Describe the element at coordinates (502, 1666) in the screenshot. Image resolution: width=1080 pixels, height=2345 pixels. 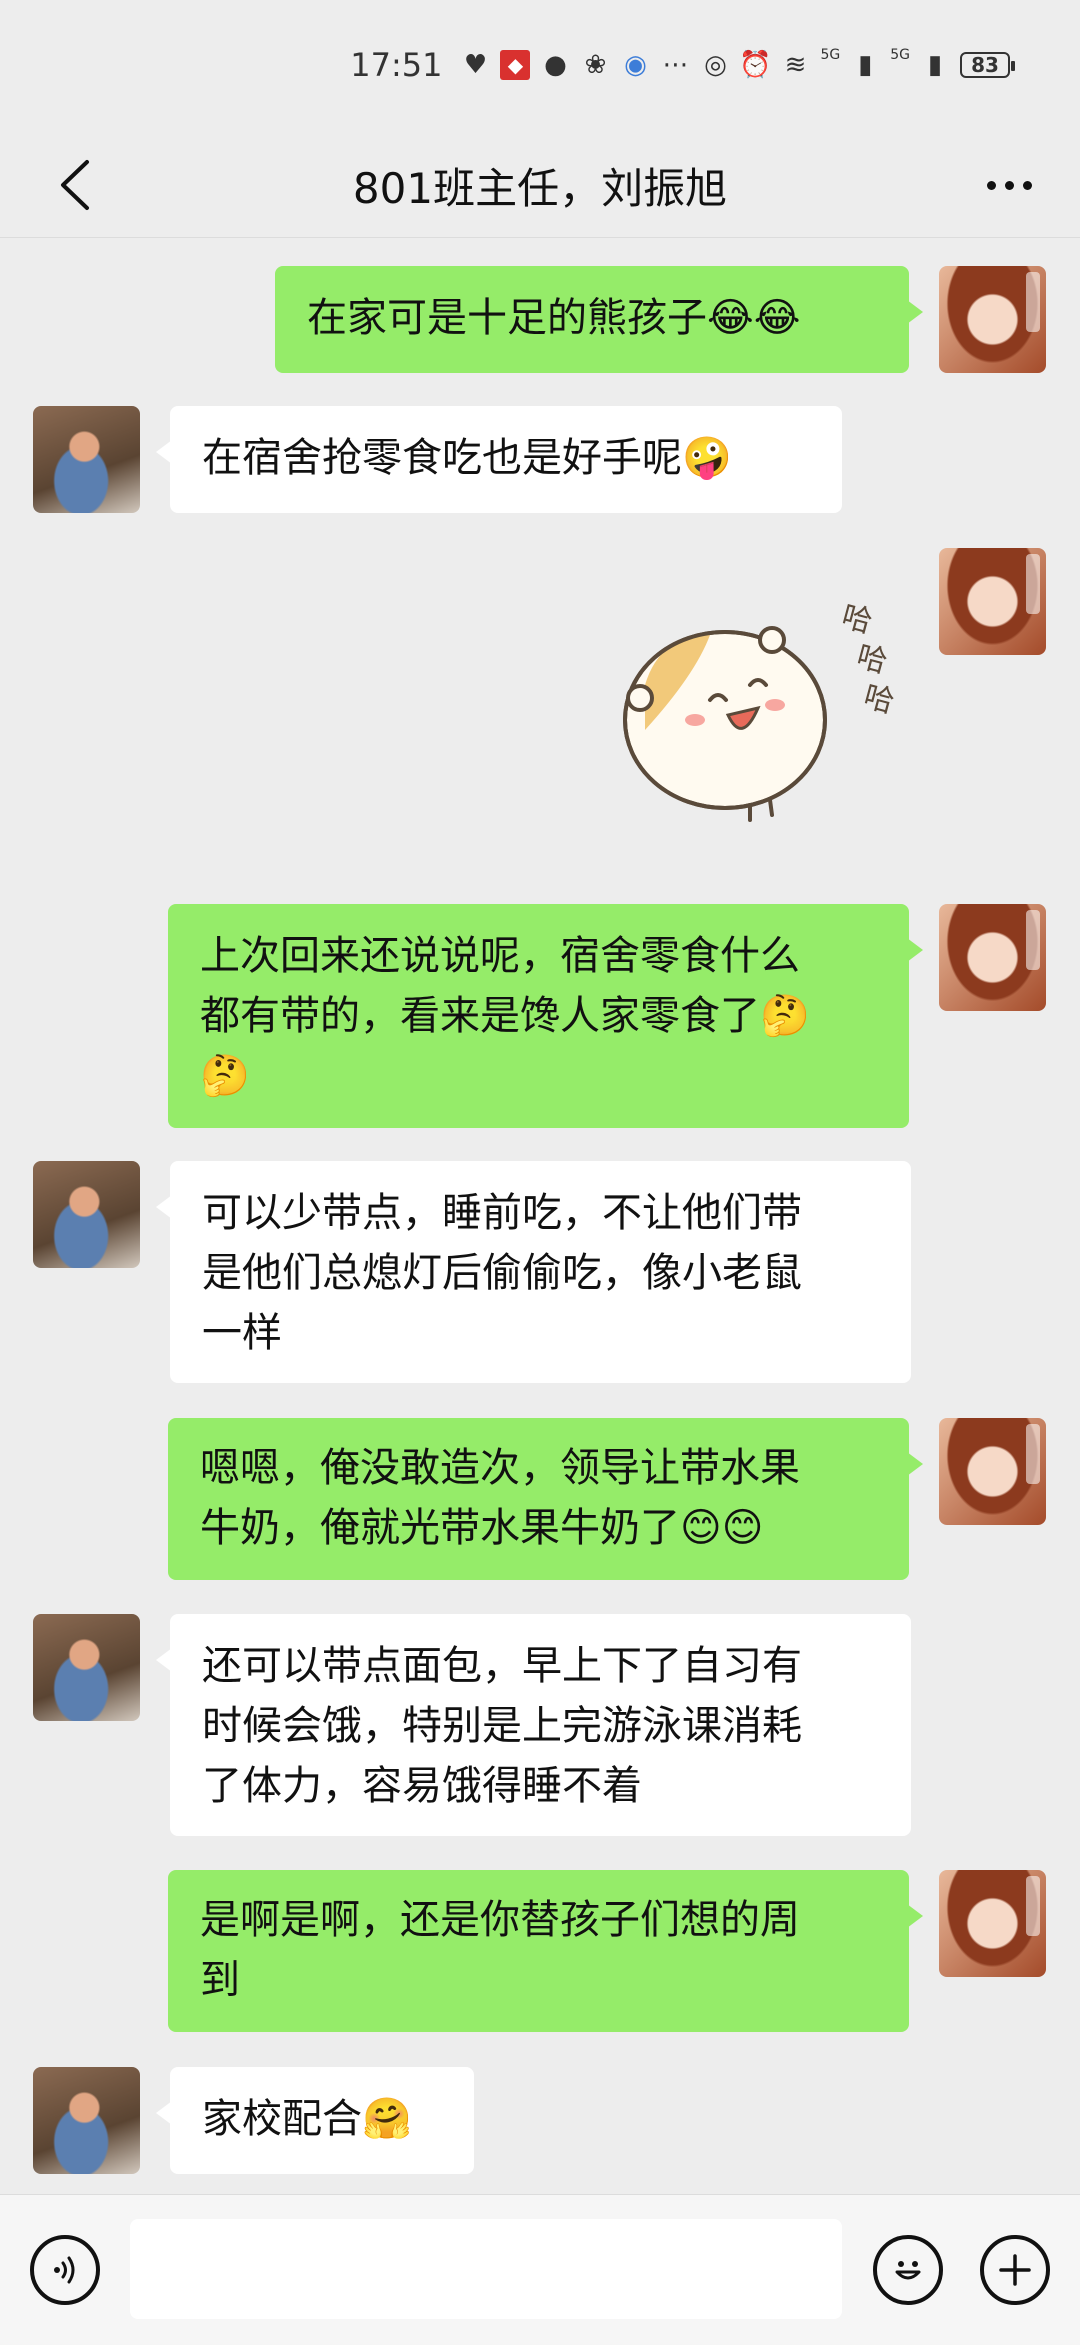
I see `message-line: 还可以带点面包，早上下了自习有` at that location.